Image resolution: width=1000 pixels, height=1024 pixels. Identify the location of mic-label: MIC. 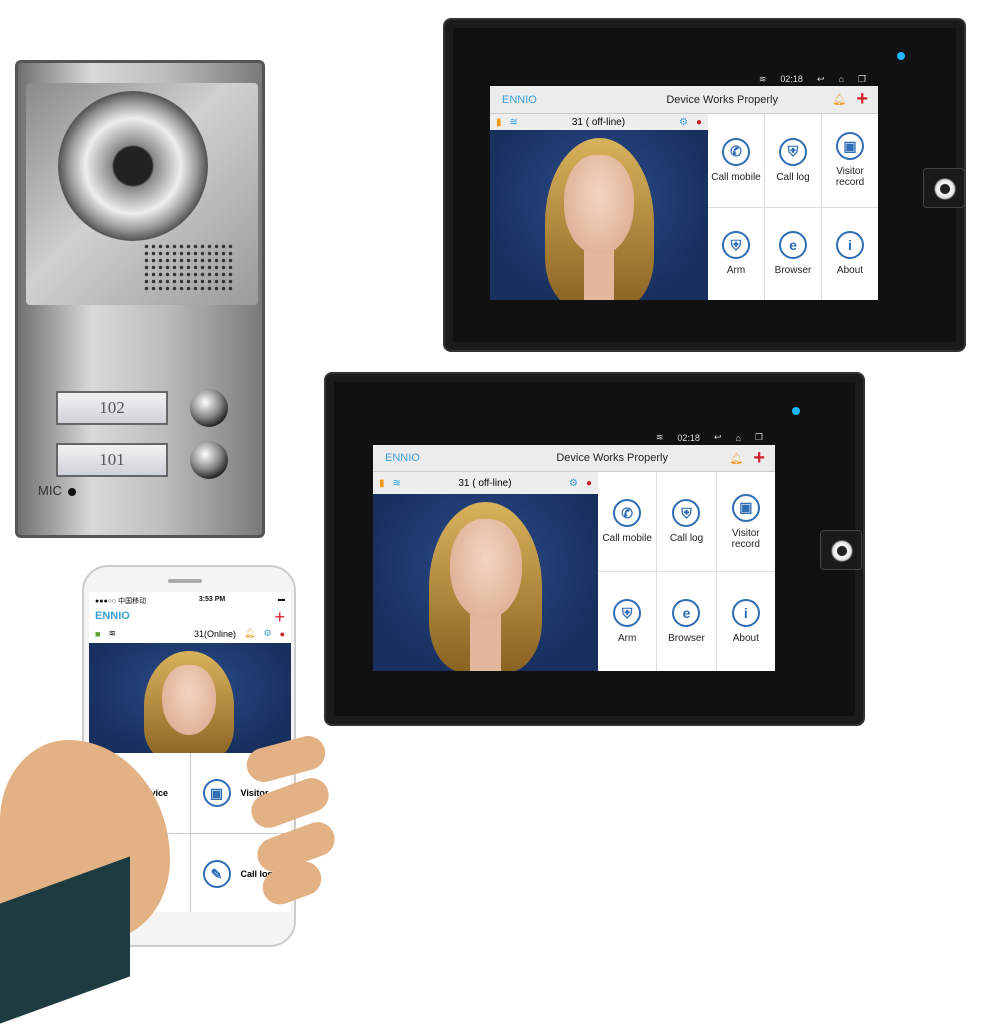
(50, 490).